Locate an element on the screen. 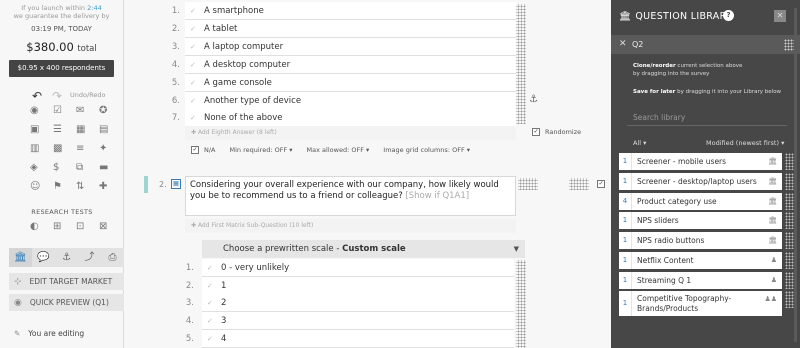 The image size is (800, 348). clone-help-bold: Clone/reorder is located at coordinates (654, 66).